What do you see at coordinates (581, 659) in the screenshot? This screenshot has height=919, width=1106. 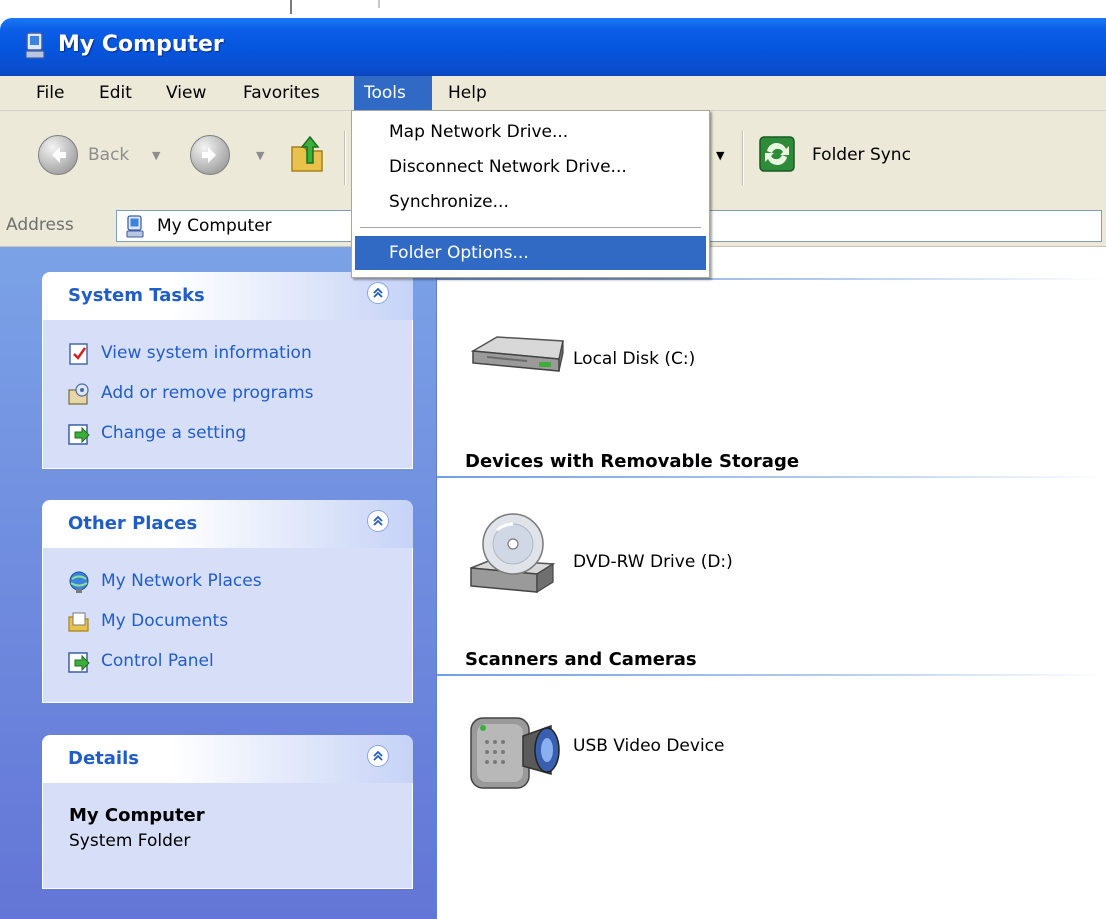 I see `group-title-scanners-cameras: Scanners and Cameras` at bounding box center [581, 659].